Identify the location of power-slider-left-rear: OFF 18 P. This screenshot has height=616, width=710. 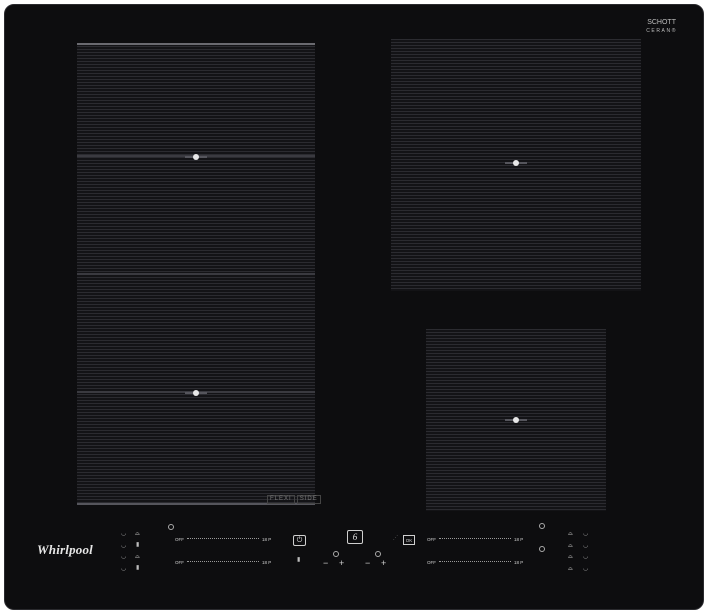
(223, 539).